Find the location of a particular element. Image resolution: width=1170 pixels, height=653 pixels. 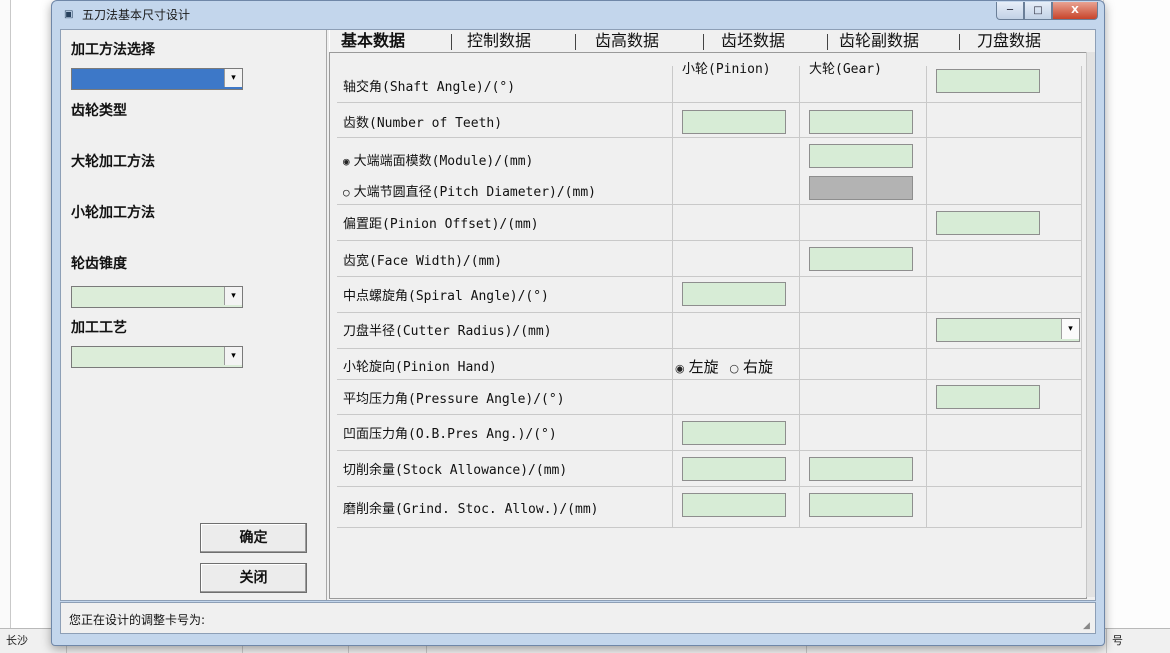

stock-allowance-label: 切削余量(Stock Allowance)/(mm) is located at coordinates (455, 470).